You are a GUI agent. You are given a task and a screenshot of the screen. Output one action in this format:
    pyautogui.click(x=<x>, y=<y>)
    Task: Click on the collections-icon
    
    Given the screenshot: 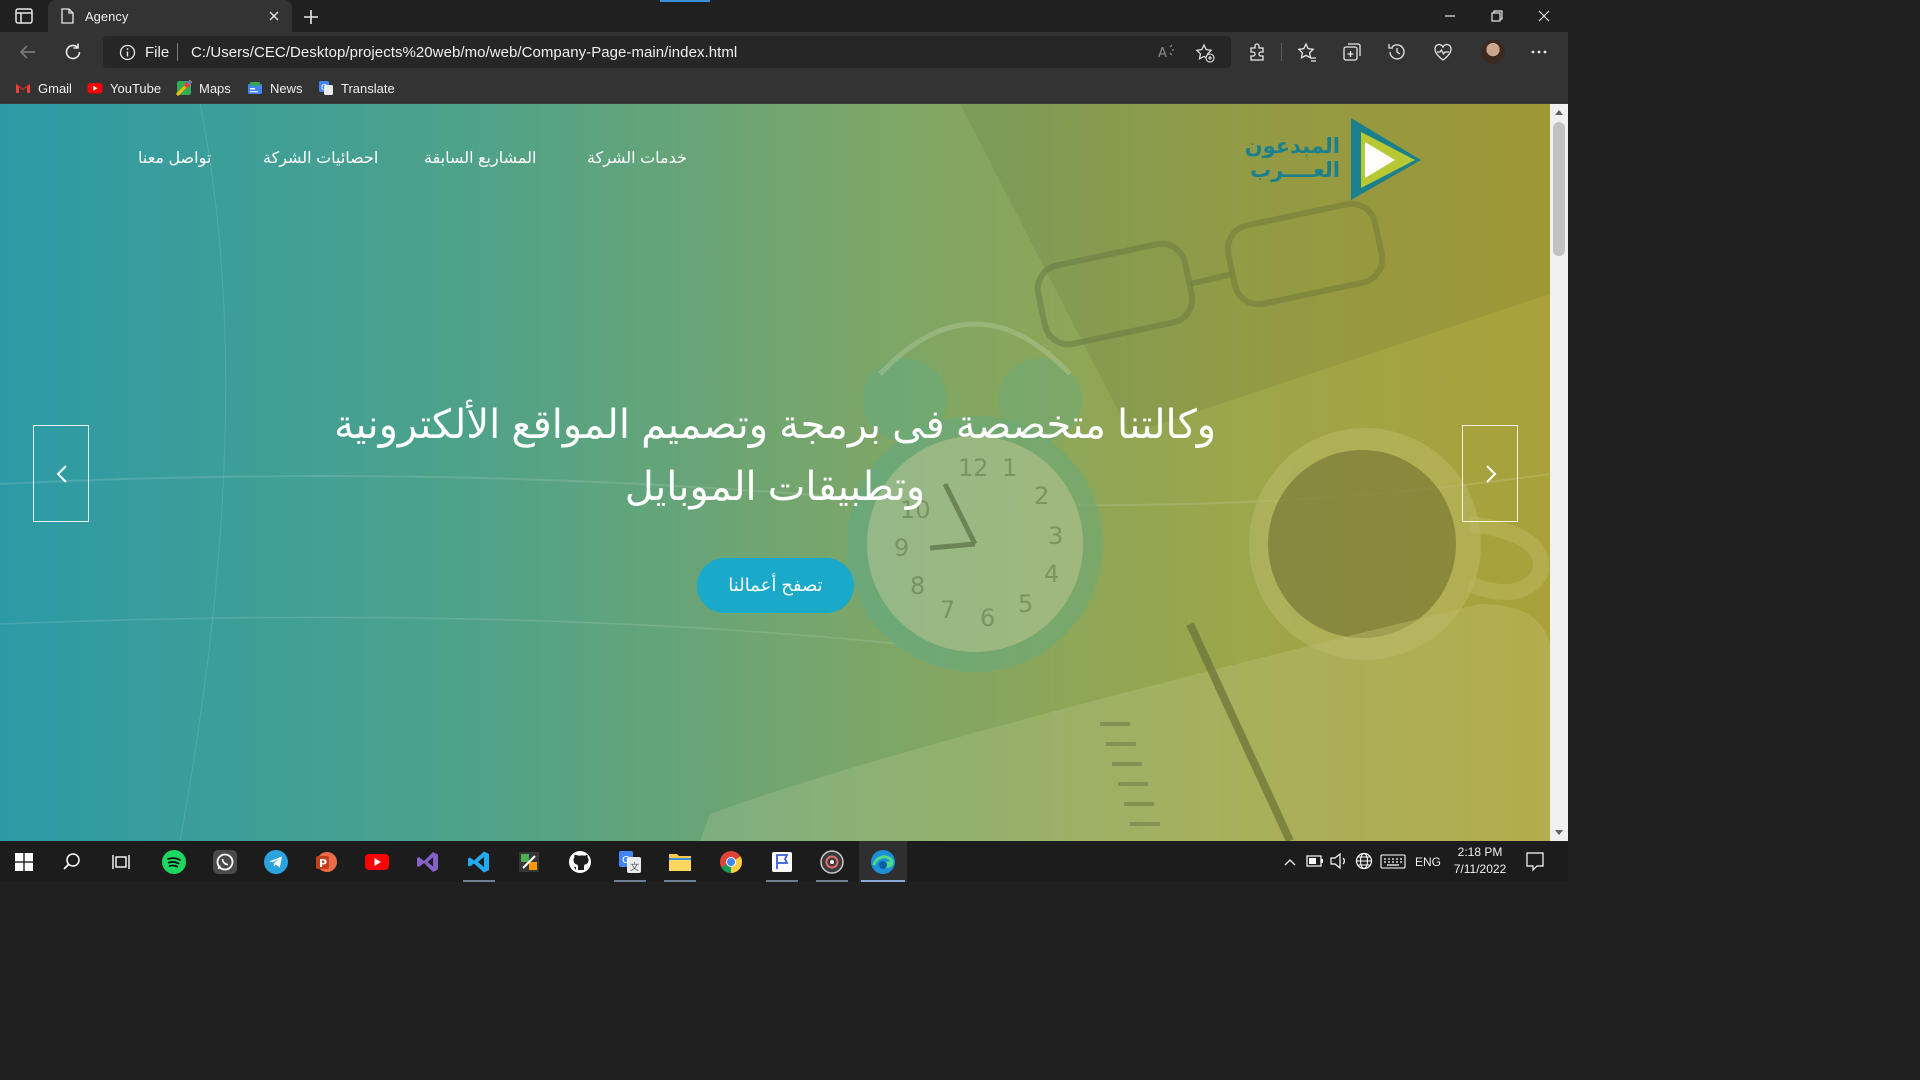 What is the action you would take?
    pyautogui.click(x=1352, y=52)
    